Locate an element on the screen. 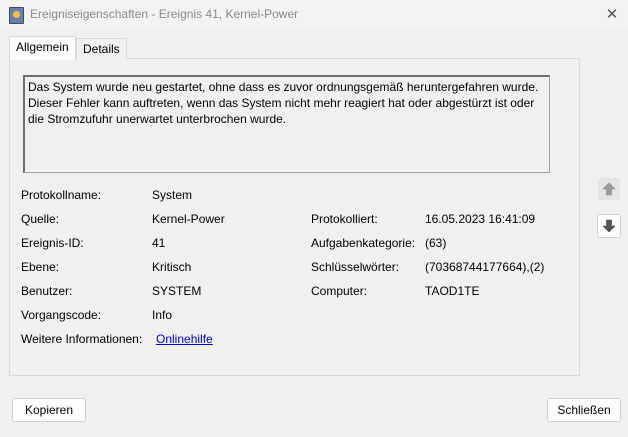 Image resolution: width=628 pixels, height=437 pixels. ebene-value: Kritisch is located at coordinates (172, 267).